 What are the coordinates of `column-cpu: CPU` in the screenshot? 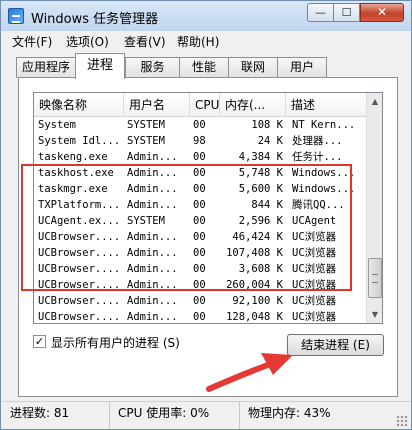 It's located at (205, 105).